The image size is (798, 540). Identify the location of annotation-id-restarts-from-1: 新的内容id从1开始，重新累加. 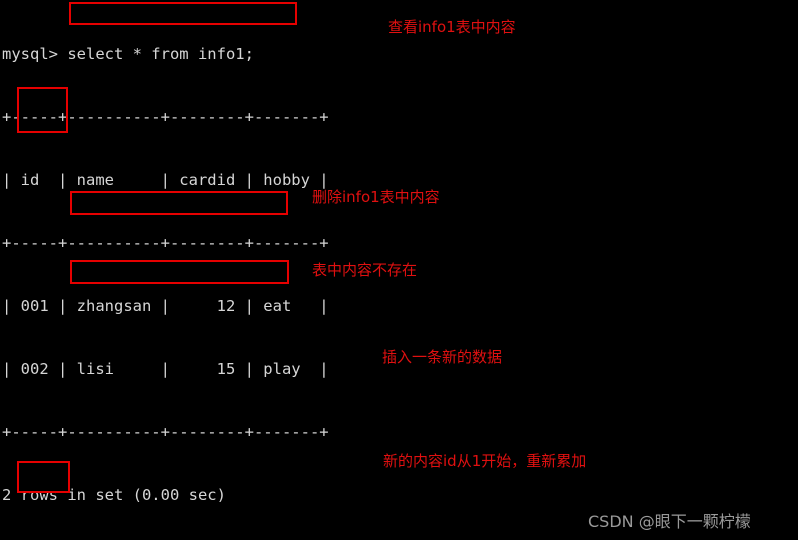
(485, 461).